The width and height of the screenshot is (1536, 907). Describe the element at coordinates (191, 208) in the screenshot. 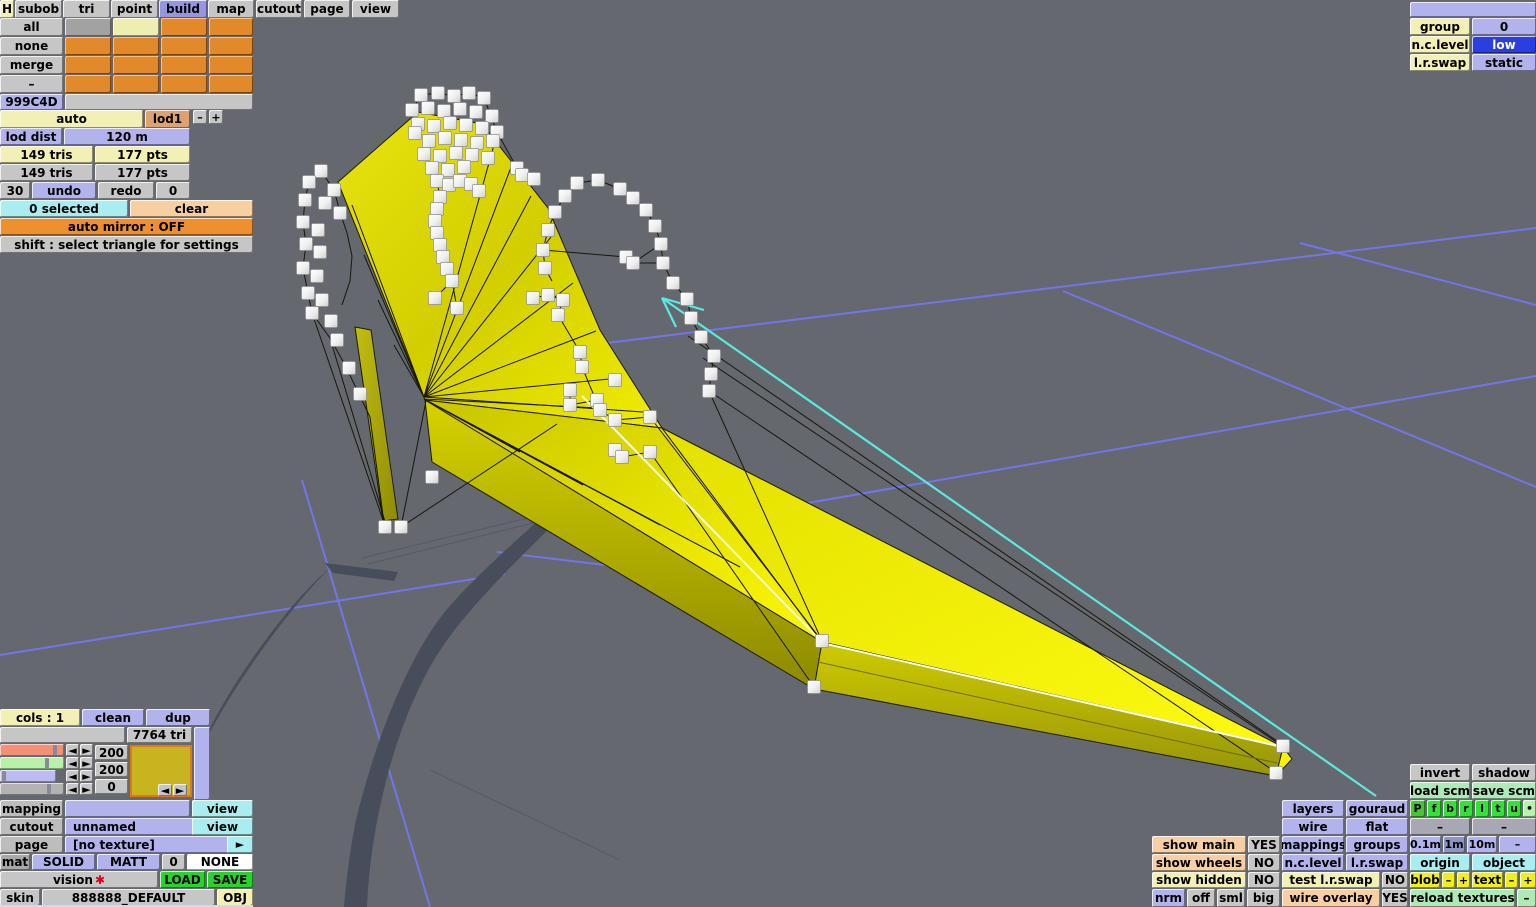

I see `clear-selection-button: clear` at that location.